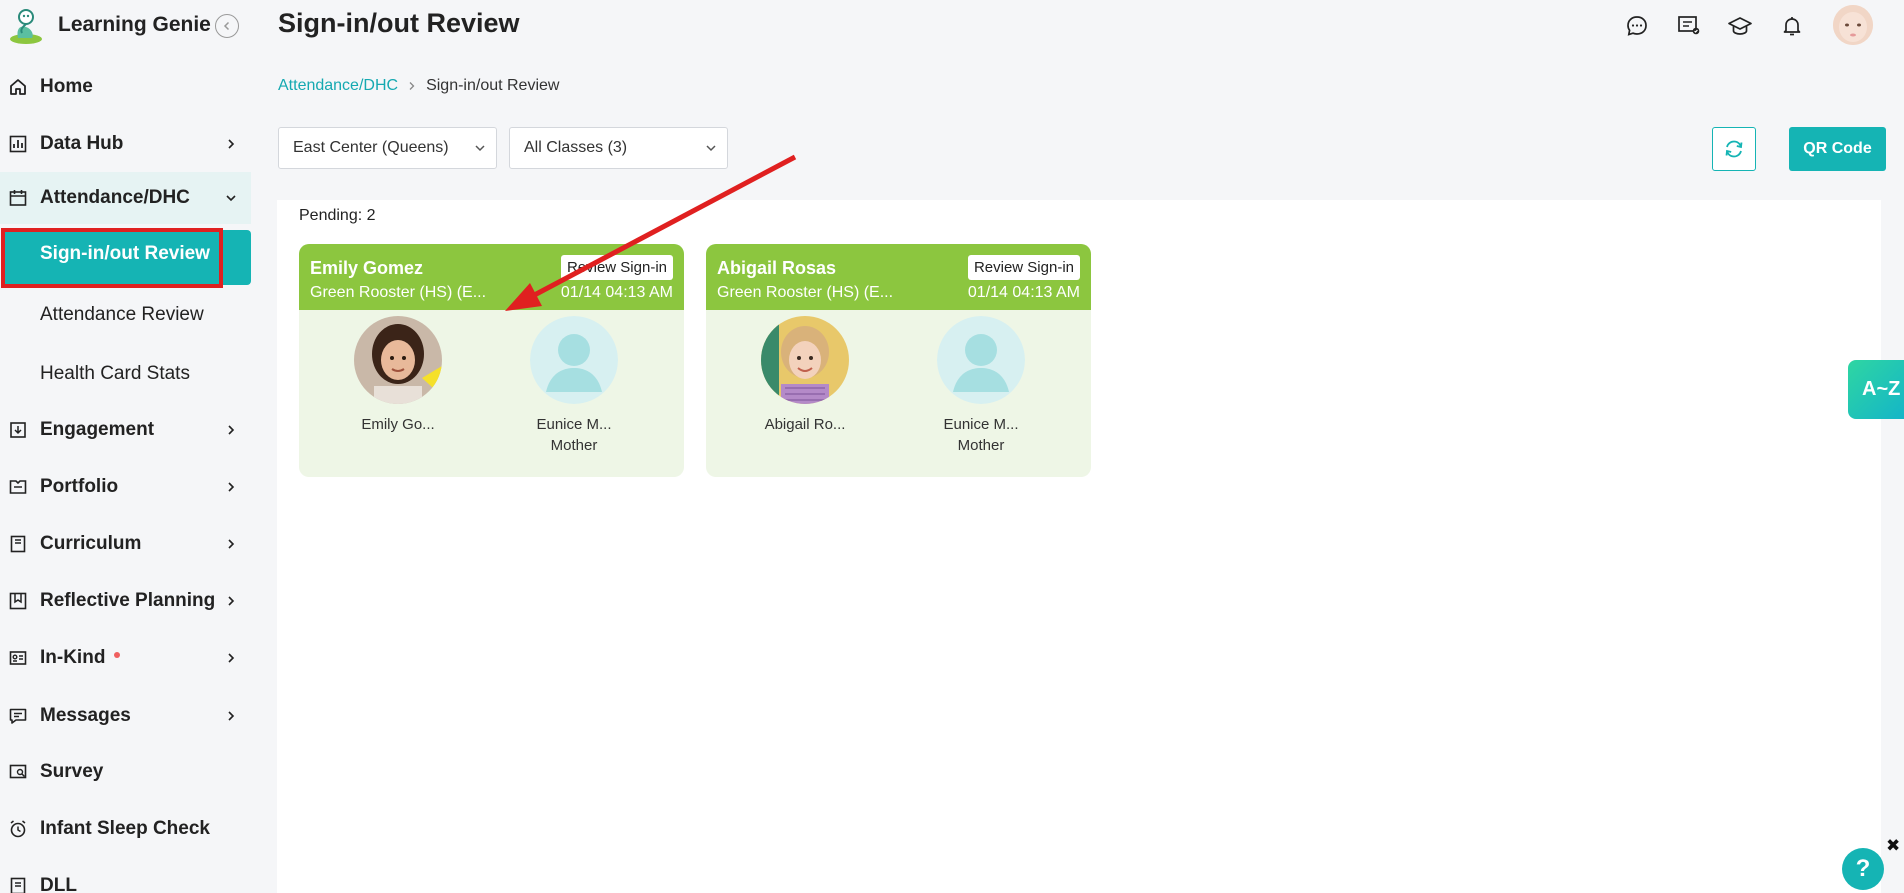  Describe the element at coordinates (79, 486) in the screenshot. I see `sidebar-item-label: Portfolio` at that location.